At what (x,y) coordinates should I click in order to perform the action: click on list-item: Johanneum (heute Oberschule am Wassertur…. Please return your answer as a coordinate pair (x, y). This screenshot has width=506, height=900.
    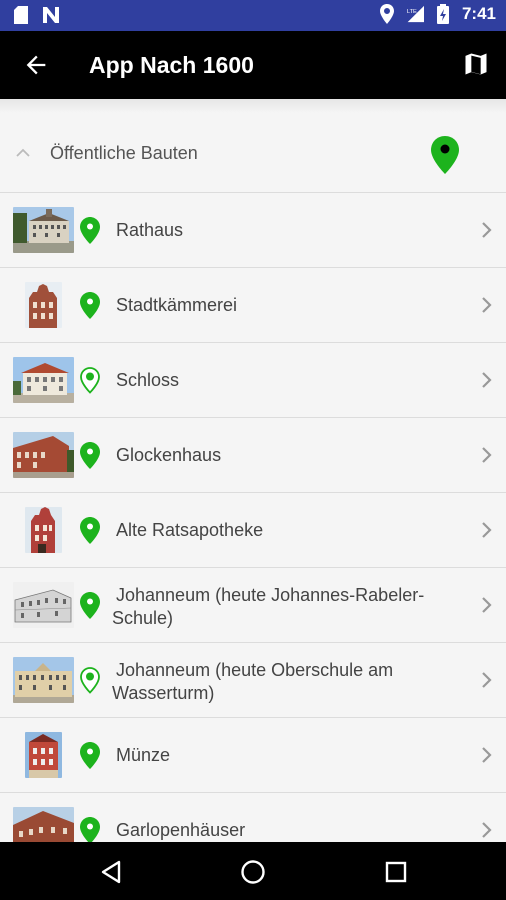
    Looking at the image, I should click on (253, 680).